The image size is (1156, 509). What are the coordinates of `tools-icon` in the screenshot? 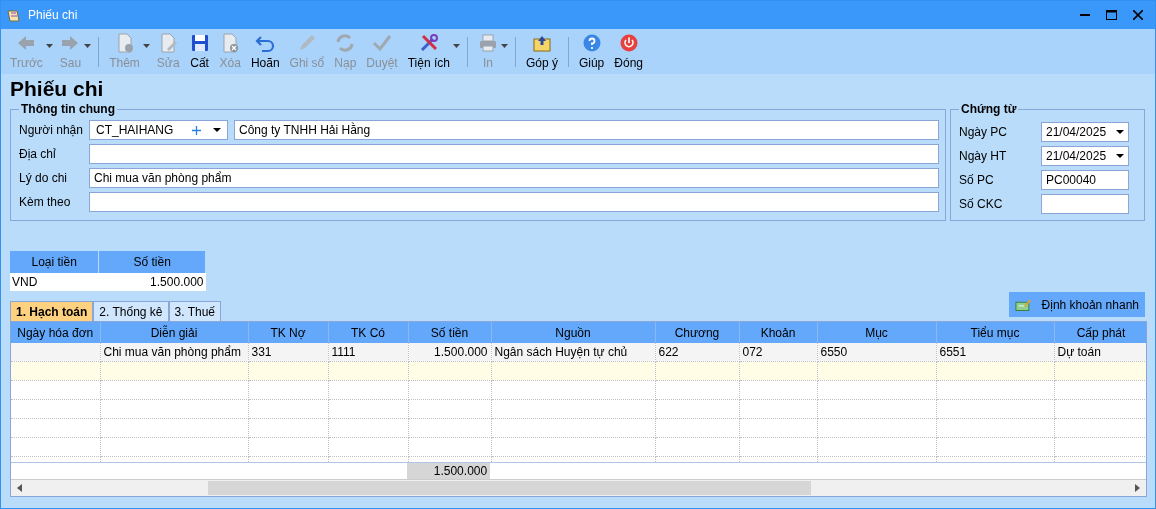 It's located at (428, 43).